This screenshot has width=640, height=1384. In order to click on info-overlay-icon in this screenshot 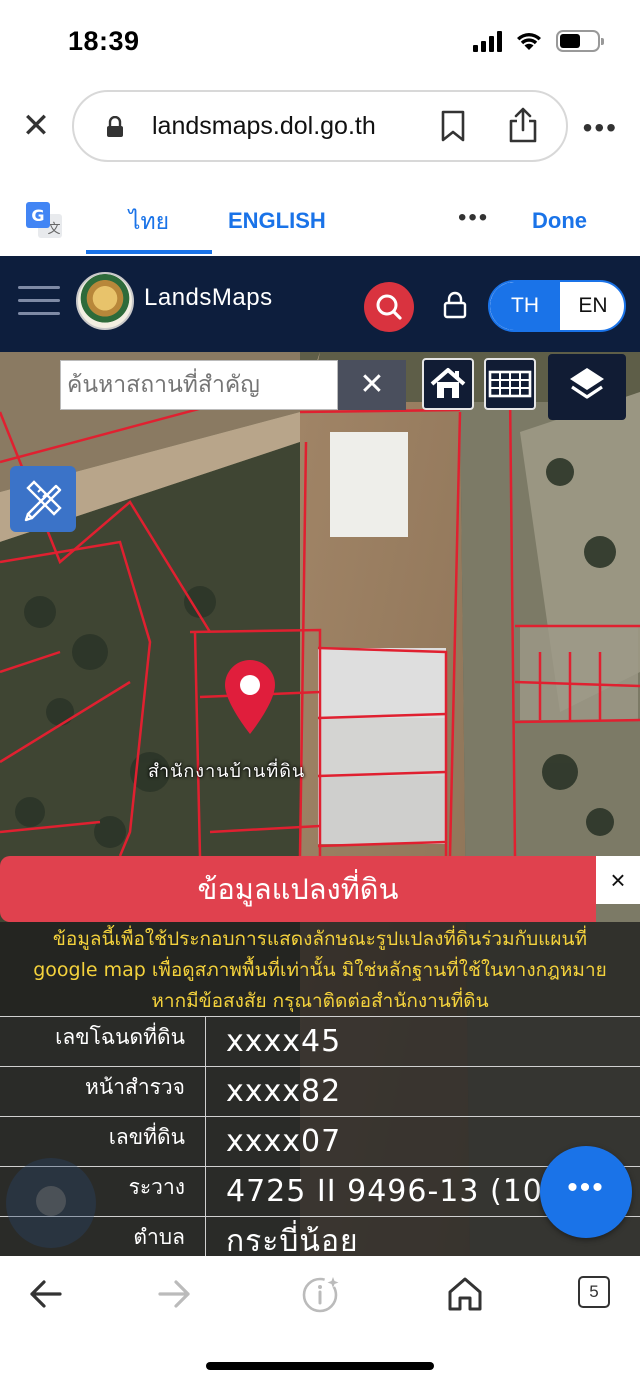, I will do `click(51, 1203)`.